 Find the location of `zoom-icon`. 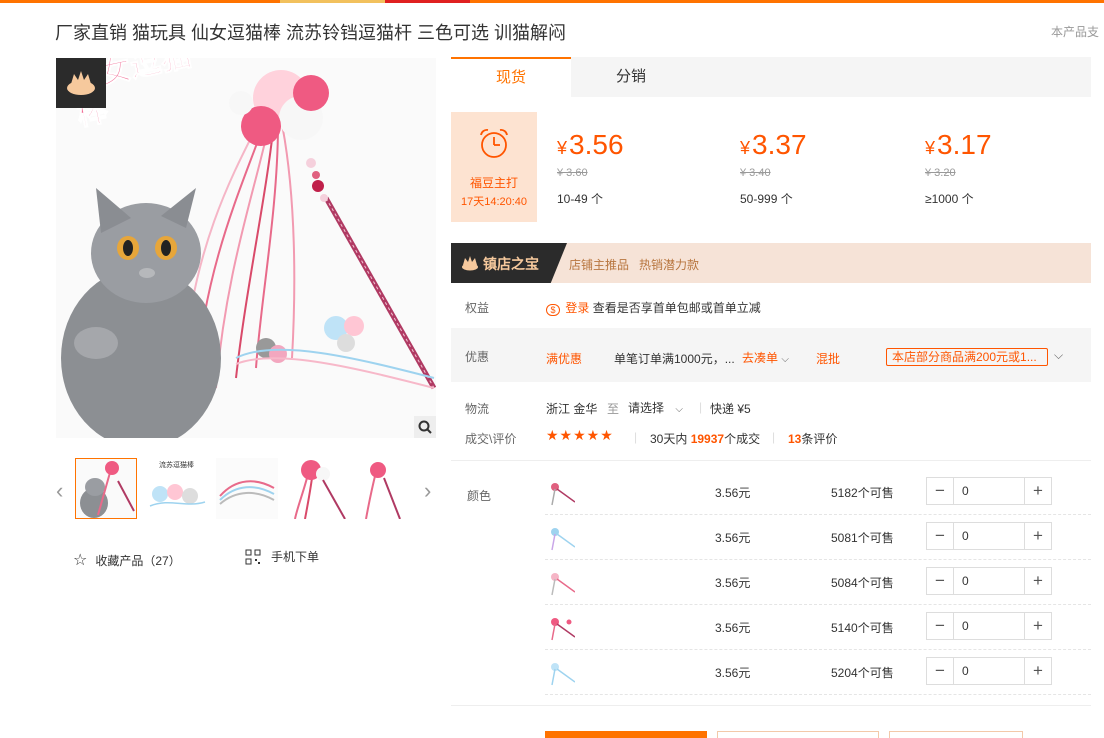

zoom-icon is located at coordinates (425, 427).